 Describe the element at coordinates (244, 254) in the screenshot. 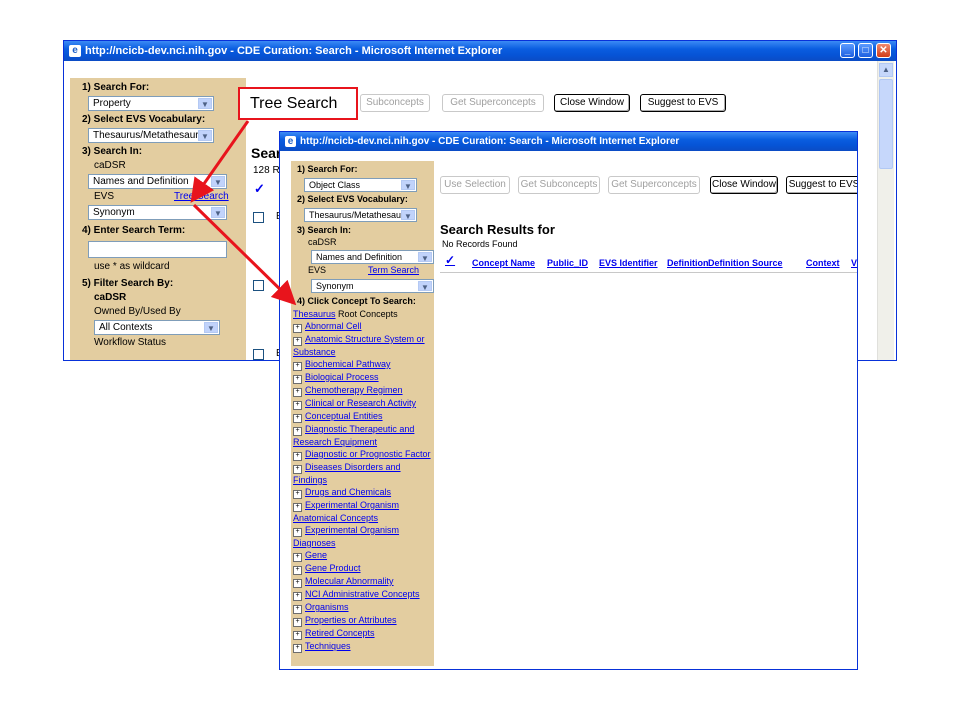

I see `arrow-to-concept-tree` at that location.